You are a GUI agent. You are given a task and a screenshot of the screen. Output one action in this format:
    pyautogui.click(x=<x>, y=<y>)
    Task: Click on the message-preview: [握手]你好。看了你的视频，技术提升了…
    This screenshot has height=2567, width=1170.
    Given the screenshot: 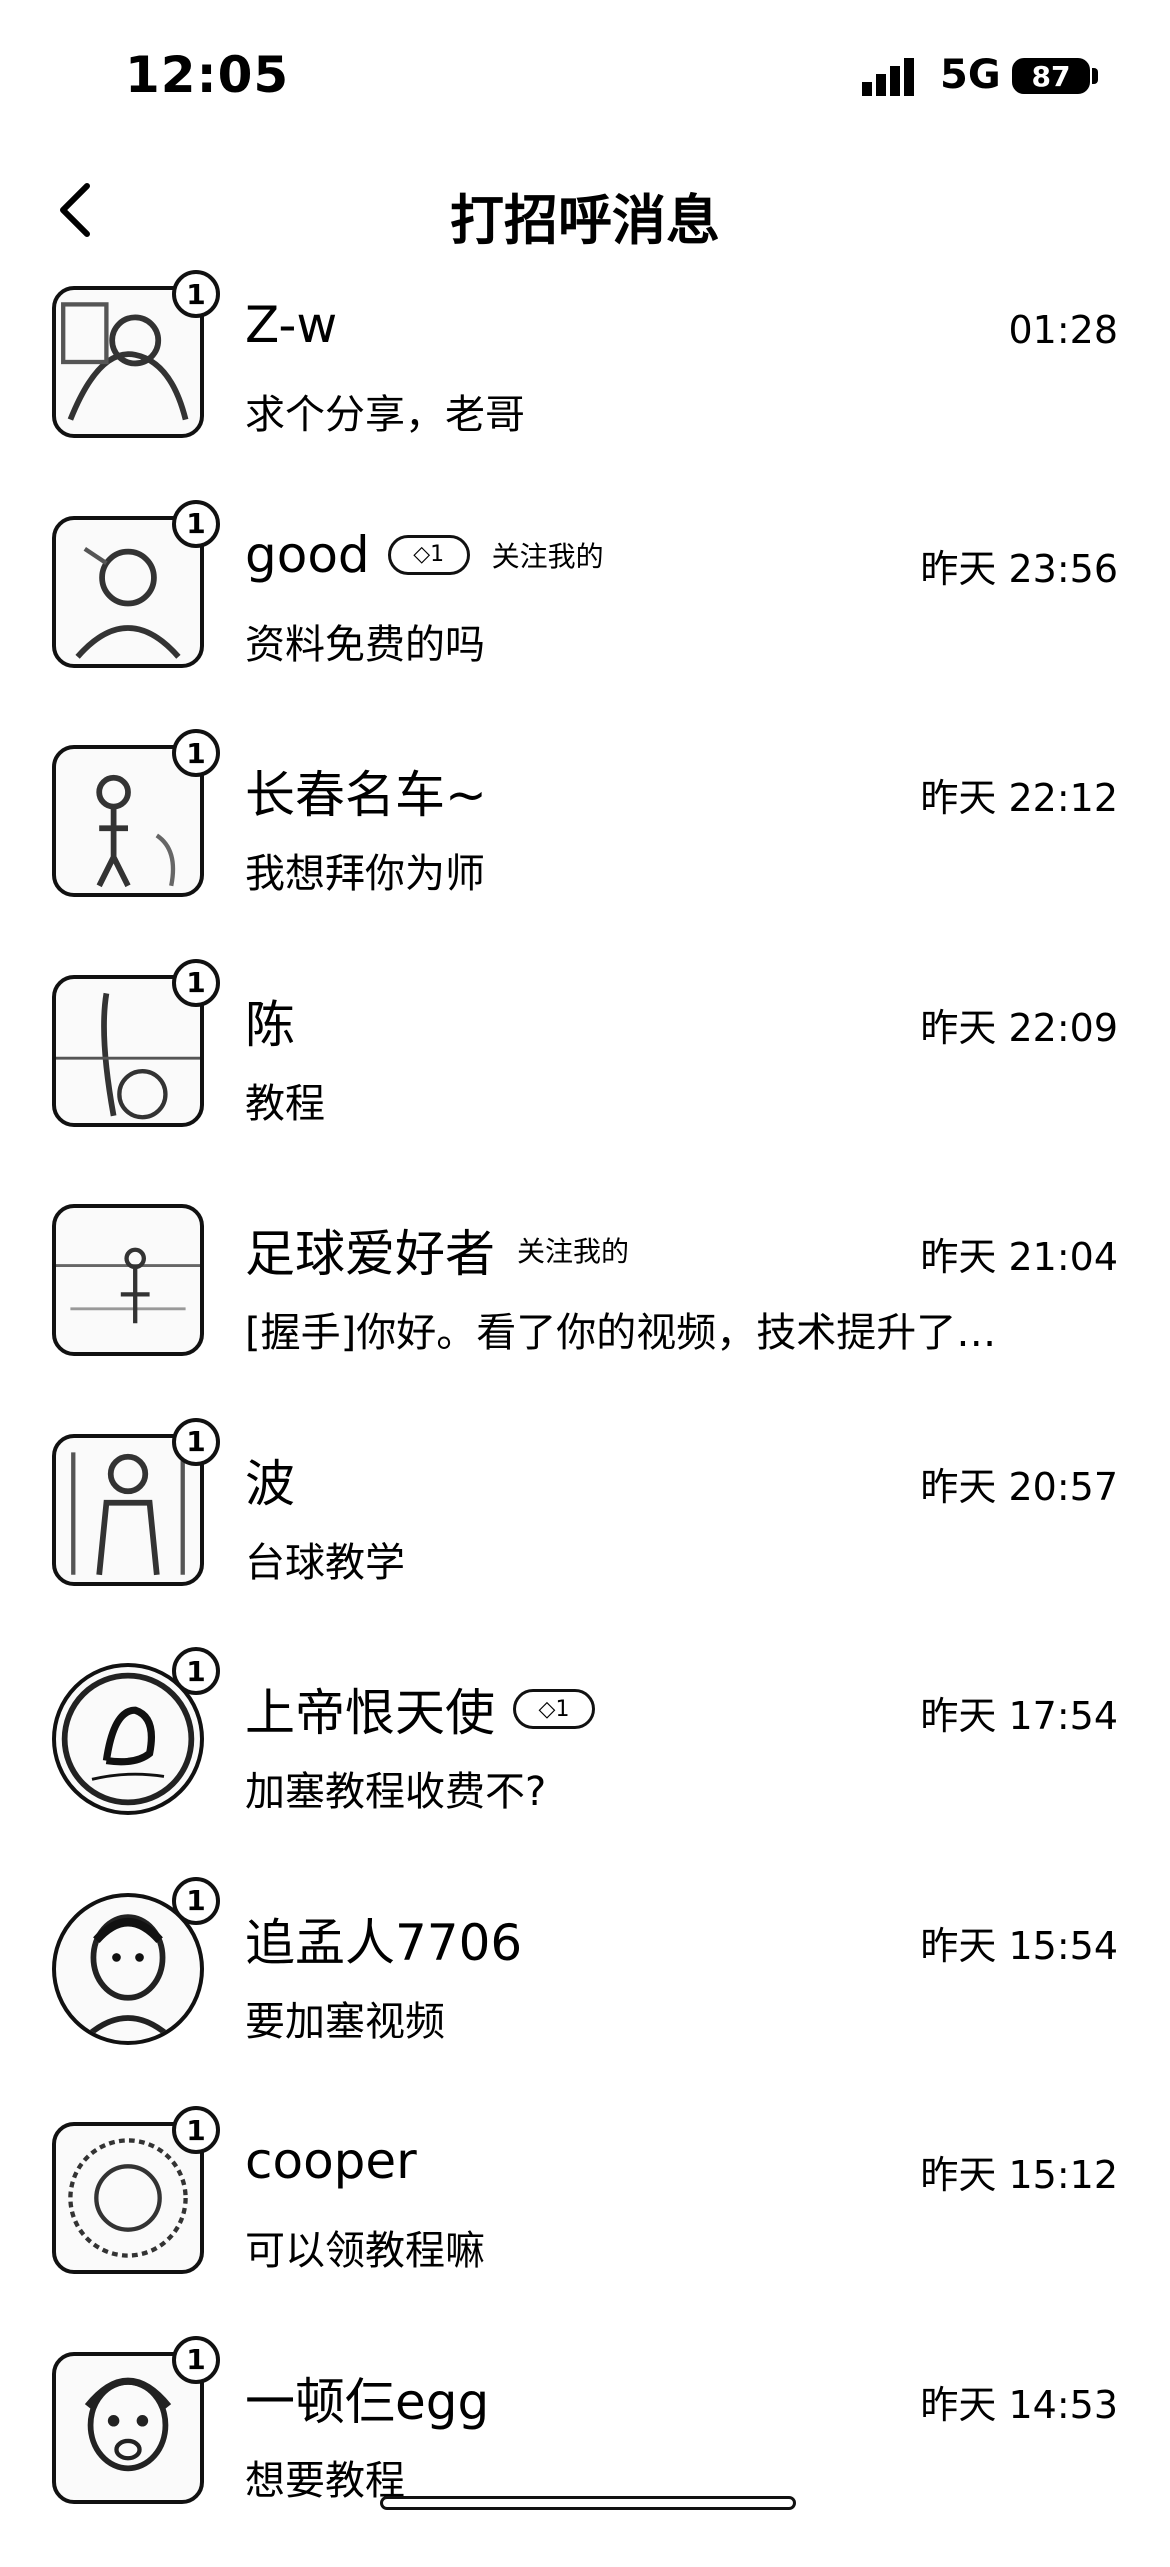 What is the action you would take?
    pyautogui.click(x=620, y=1329)
    